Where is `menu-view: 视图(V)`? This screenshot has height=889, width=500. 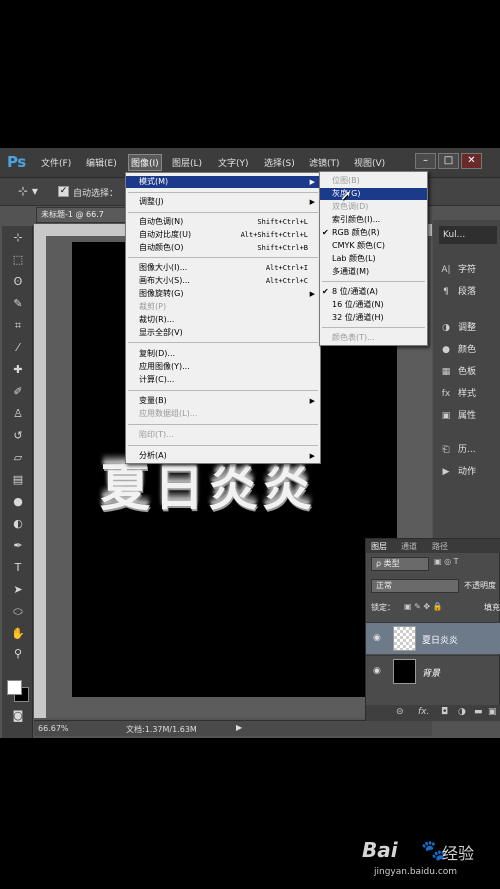
menu-view: 视图(V) is located at coordinates (369, 162).